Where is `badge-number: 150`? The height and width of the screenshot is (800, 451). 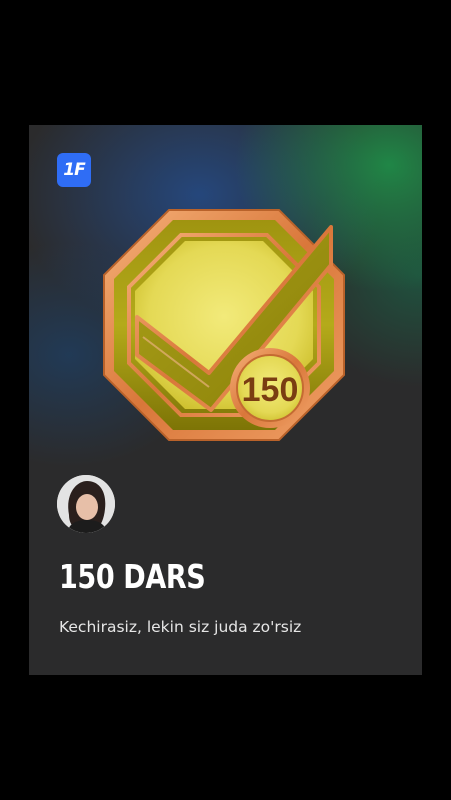 badge-number: 150 is located at coordinates (270, 390).